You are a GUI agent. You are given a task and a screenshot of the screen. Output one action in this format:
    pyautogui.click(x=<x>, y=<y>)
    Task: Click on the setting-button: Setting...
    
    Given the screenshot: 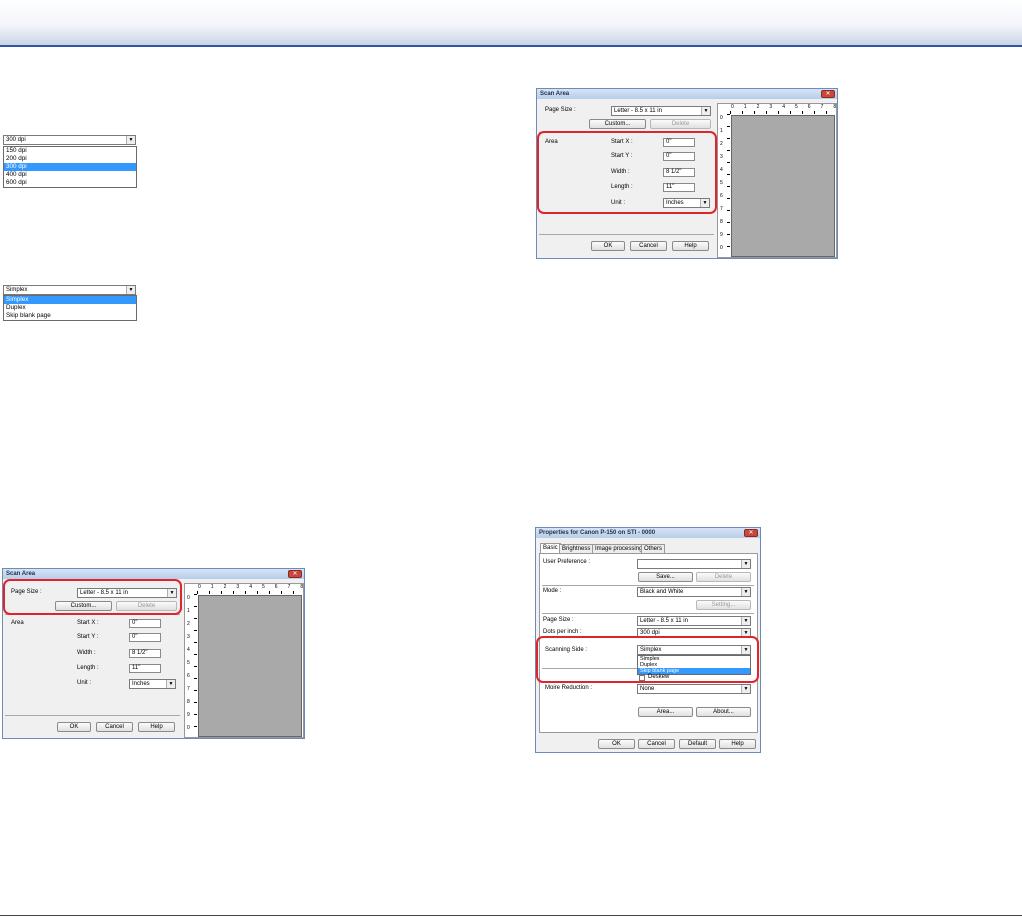 What is the action you would take?
    pyautogui.click(x=723, y=605)
    